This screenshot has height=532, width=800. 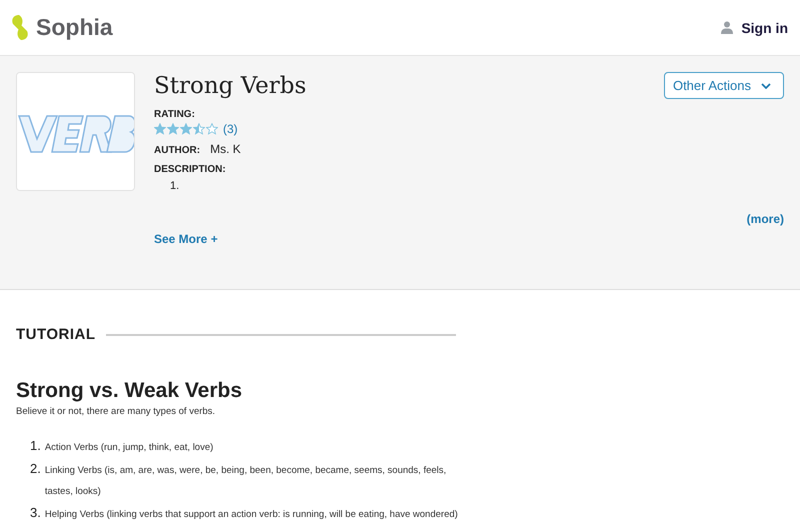 I want to click on list-item-text: Helping Verbs (linking verbs that support an action verb: is running, will be eating, have wondered), so click(x=251, y=515).